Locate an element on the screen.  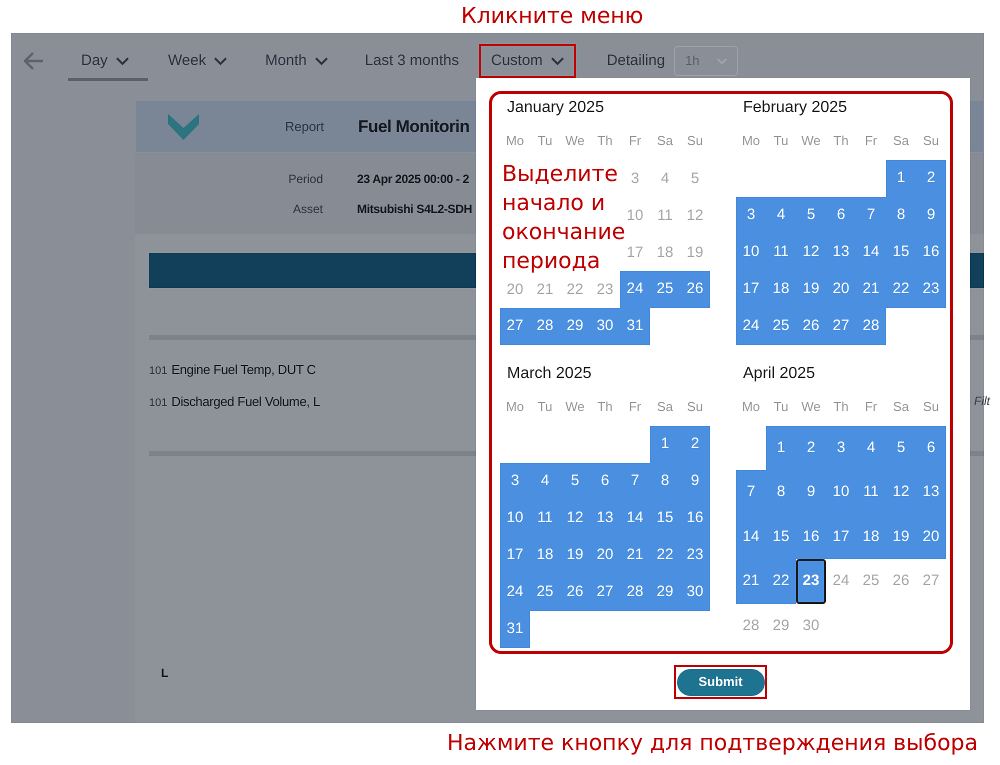
period-tab: Day is located at coordinates (108, 61).